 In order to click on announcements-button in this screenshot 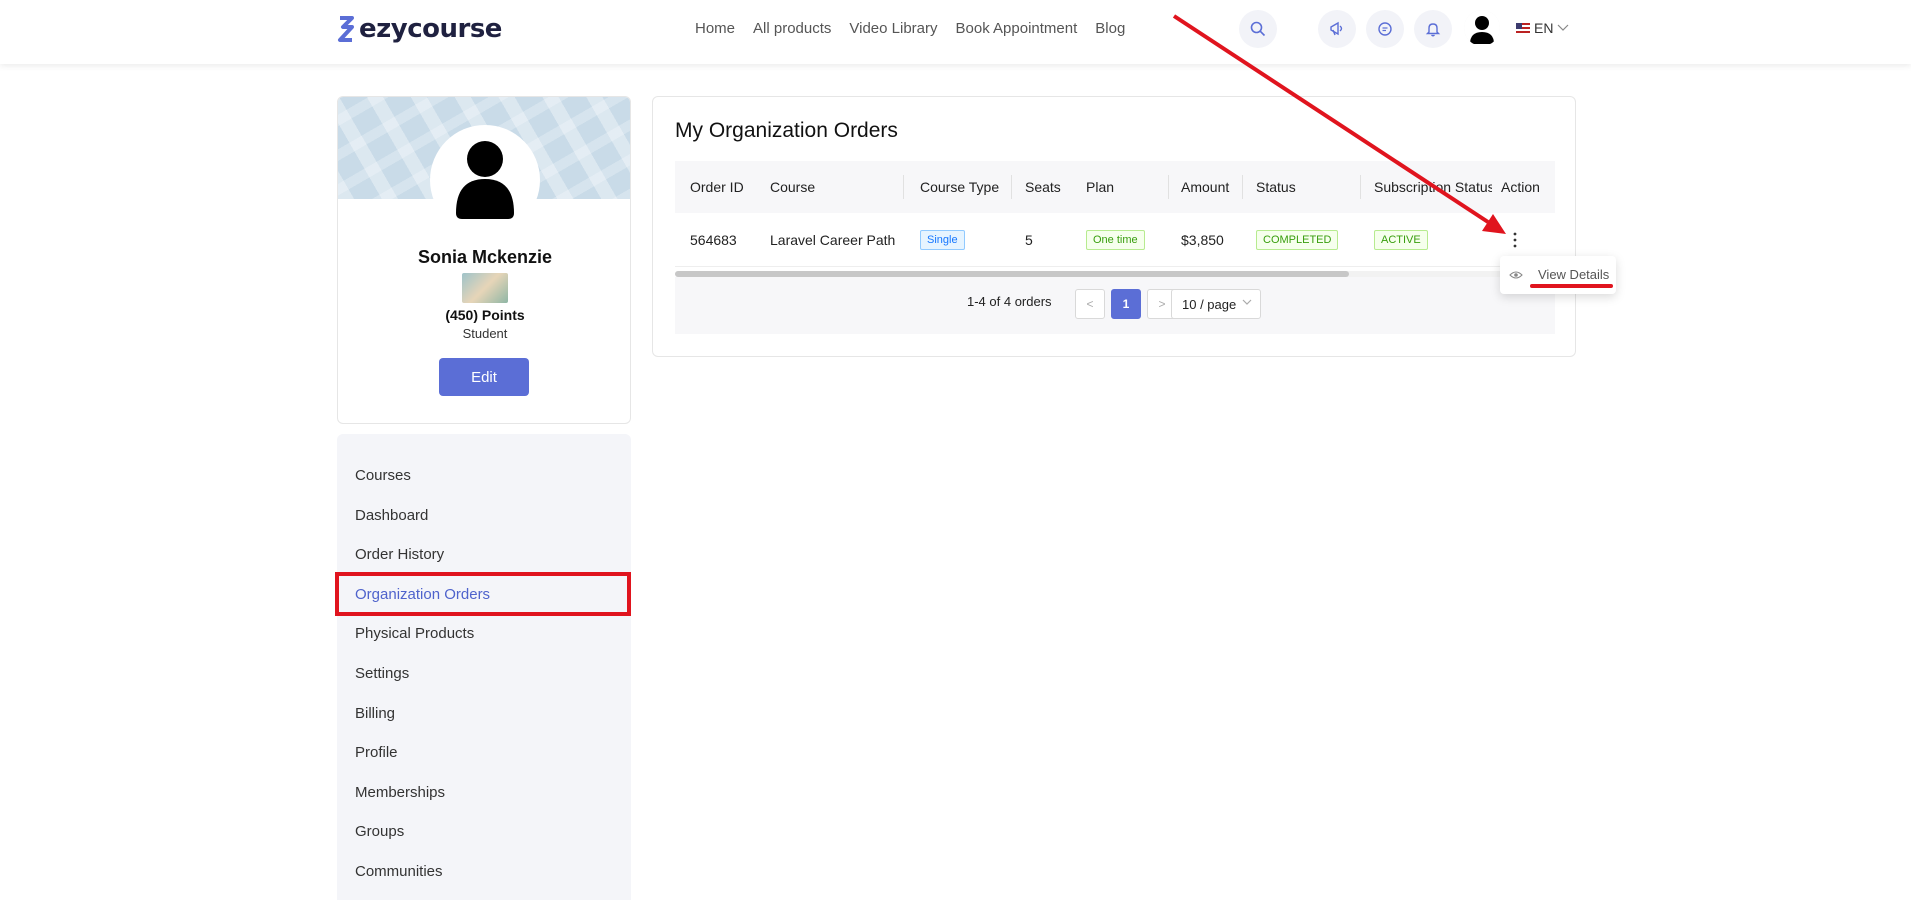, I will do `click(1337, 29)`.